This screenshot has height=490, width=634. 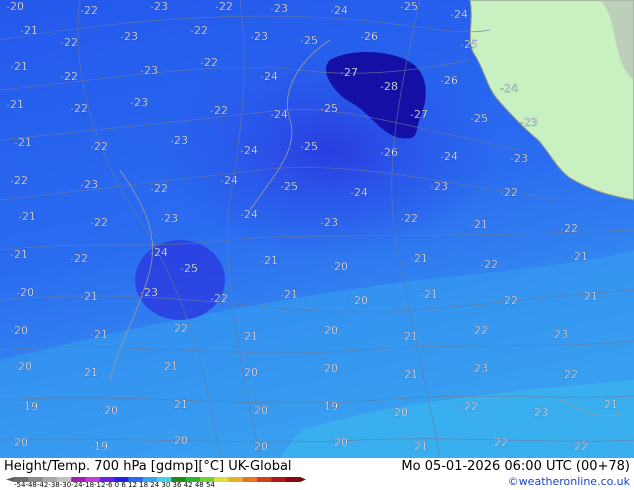 What do you see at coordinates (303, 479) in the screenshot?
I see `scale-arrow-right` at bounding box center [303, 479].